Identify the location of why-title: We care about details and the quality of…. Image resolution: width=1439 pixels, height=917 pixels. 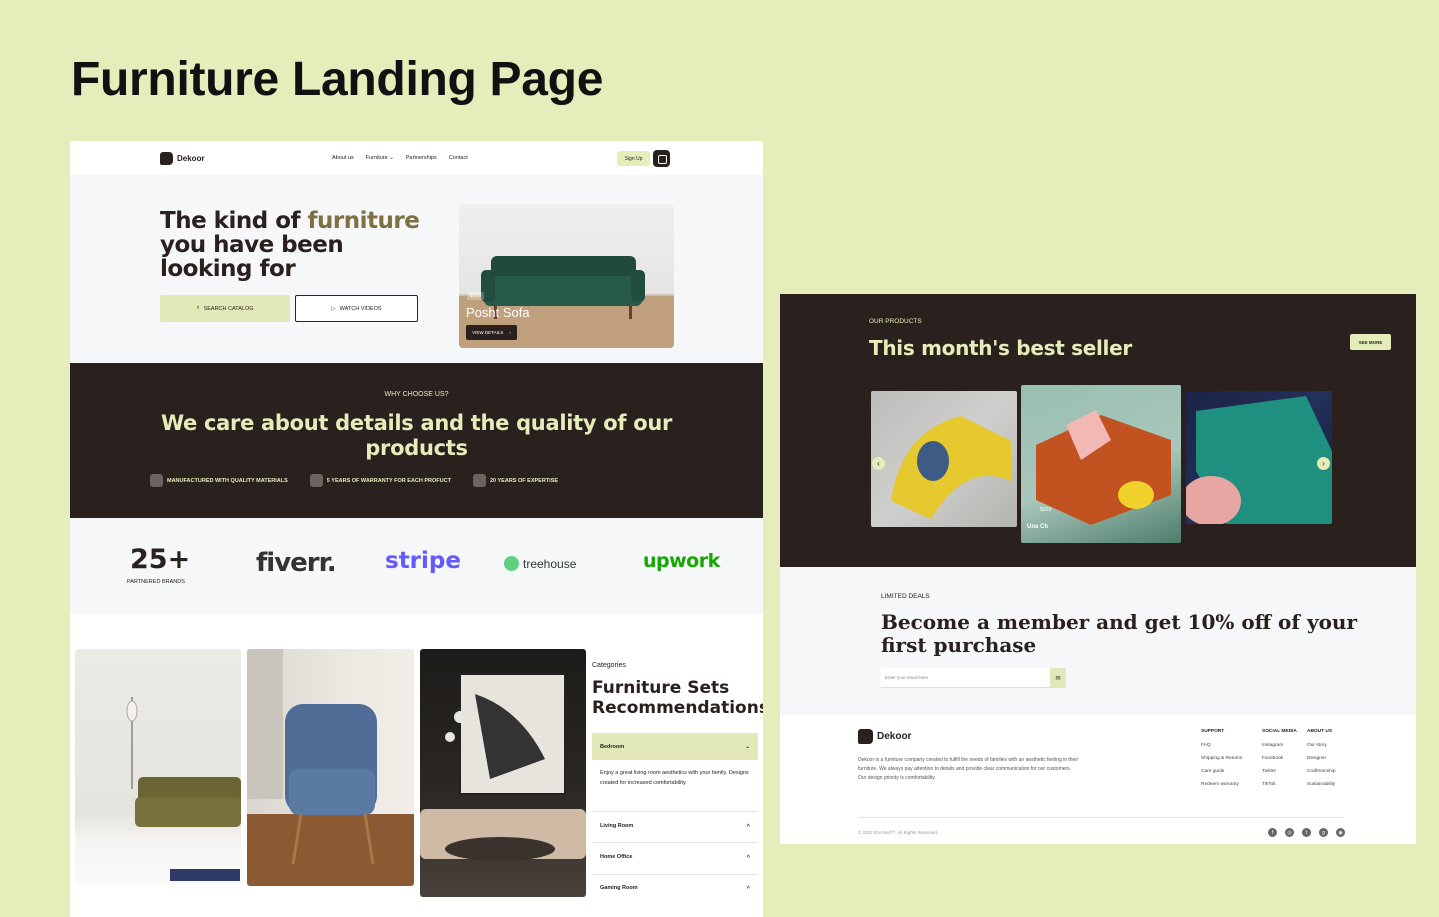
(416, 435).